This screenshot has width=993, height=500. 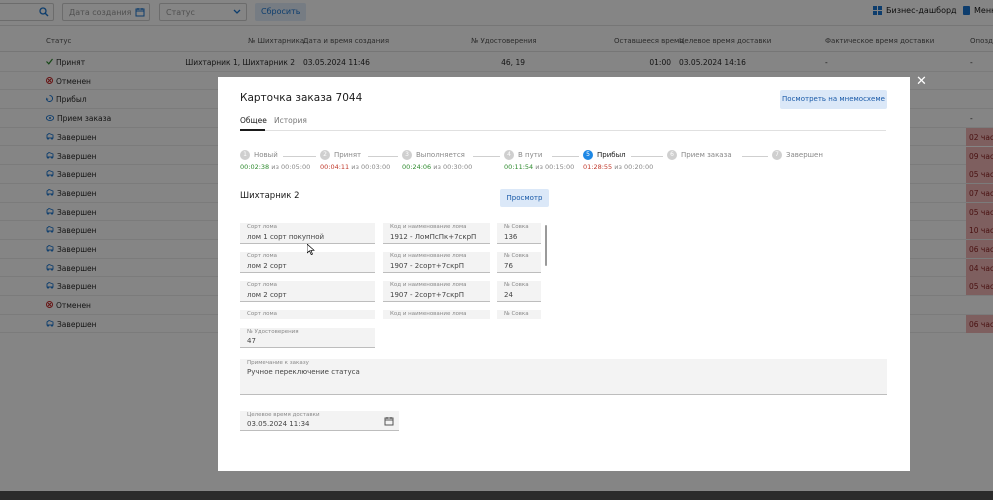 What do you see at coordinates (511, 237) in the screenshot?
I see `field-value: 136` at bounding box center [511, 237].